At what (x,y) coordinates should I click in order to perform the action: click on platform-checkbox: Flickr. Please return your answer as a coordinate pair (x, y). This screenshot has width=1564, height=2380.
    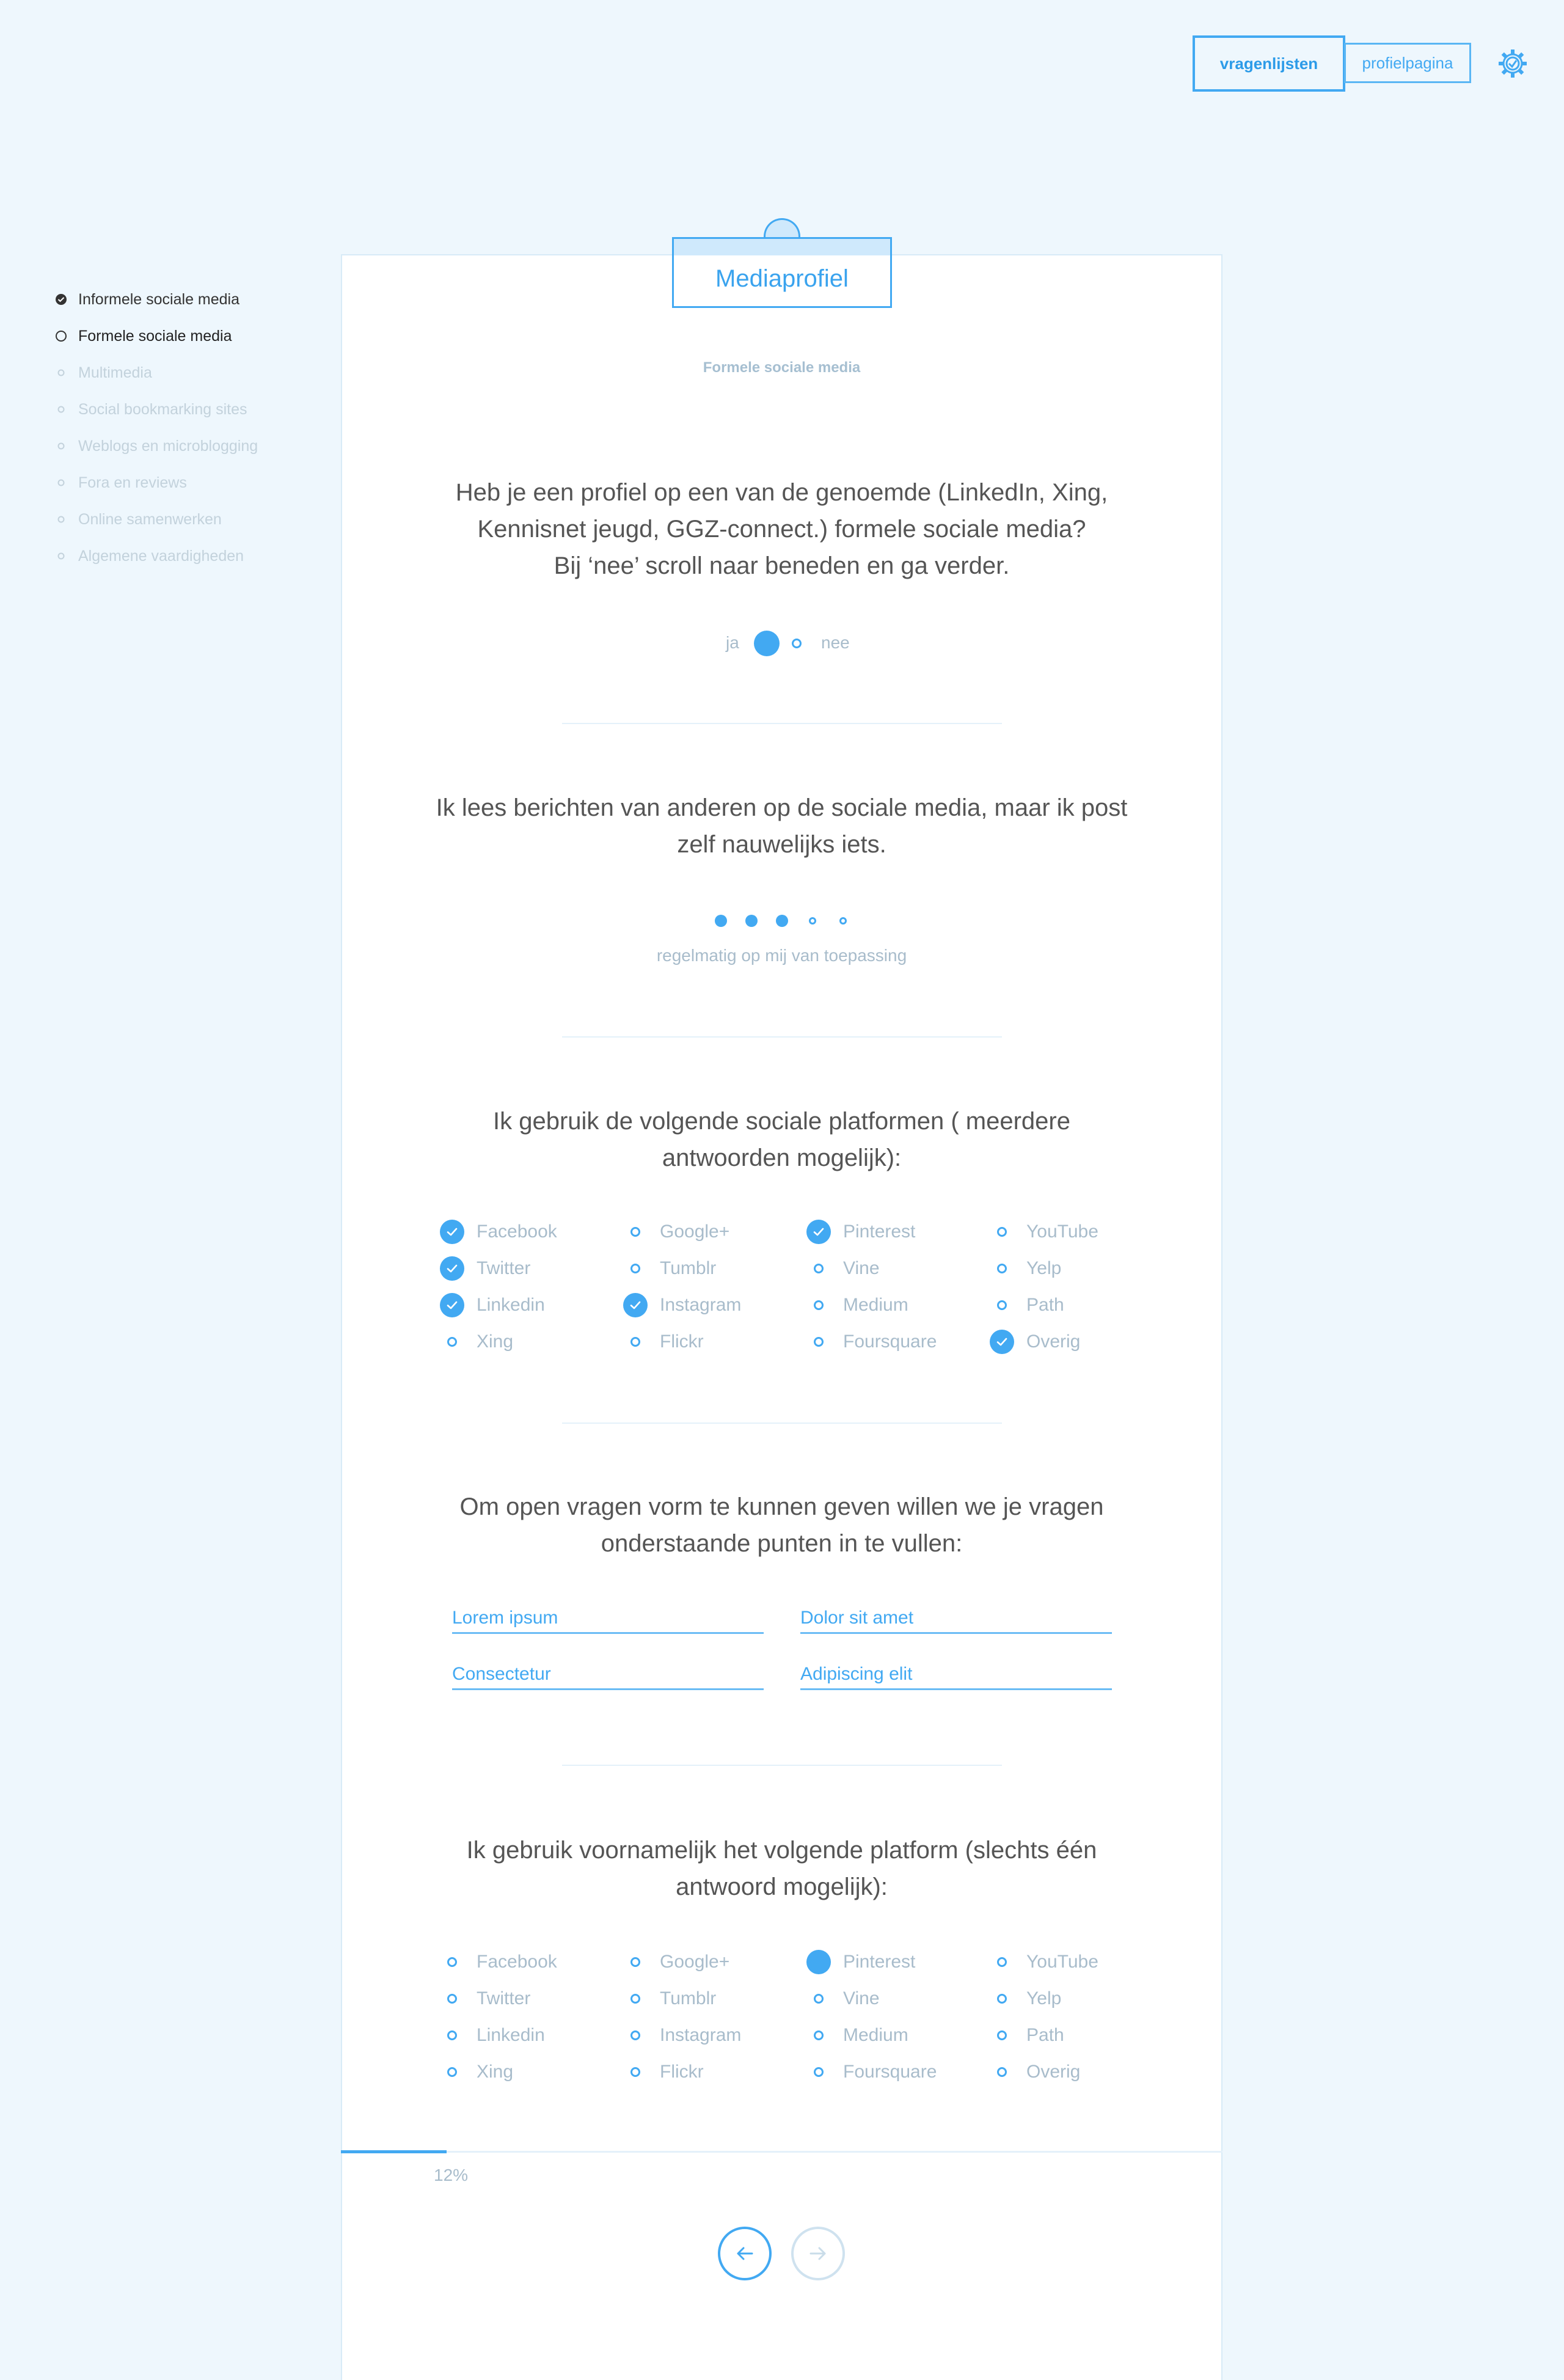
    Looking at the image, I should click on (663, 1342).